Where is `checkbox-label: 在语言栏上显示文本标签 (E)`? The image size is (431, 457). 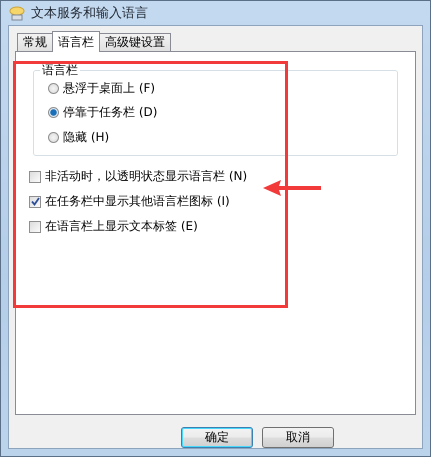
checkbox-label: 在语言栏上显示文本标签 (E) is located at coordinates (121, 226).